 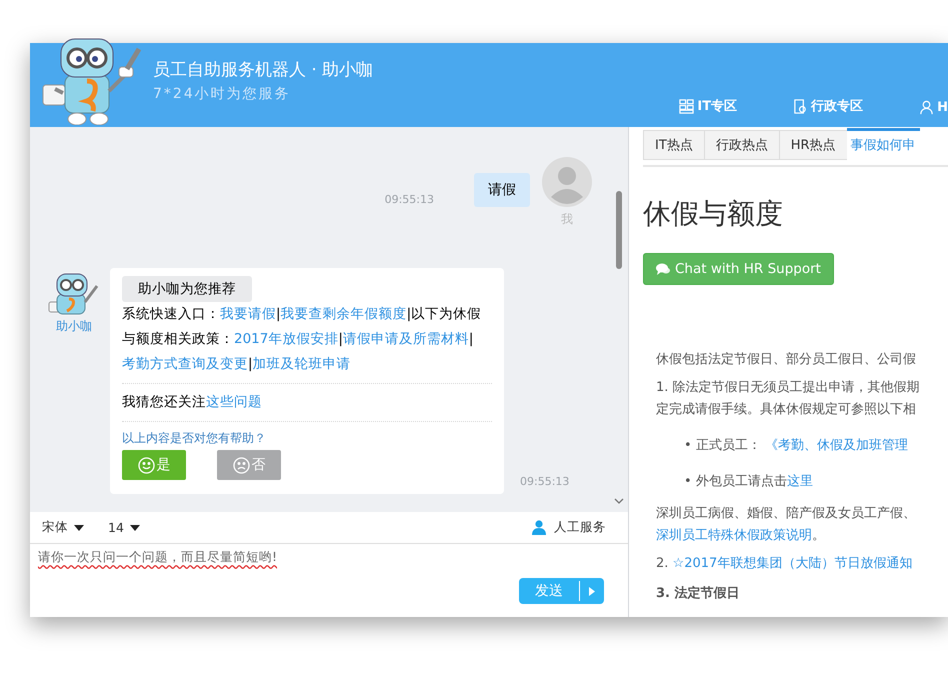 I want to click on sender-name: 我, so click(x=567, y=219).